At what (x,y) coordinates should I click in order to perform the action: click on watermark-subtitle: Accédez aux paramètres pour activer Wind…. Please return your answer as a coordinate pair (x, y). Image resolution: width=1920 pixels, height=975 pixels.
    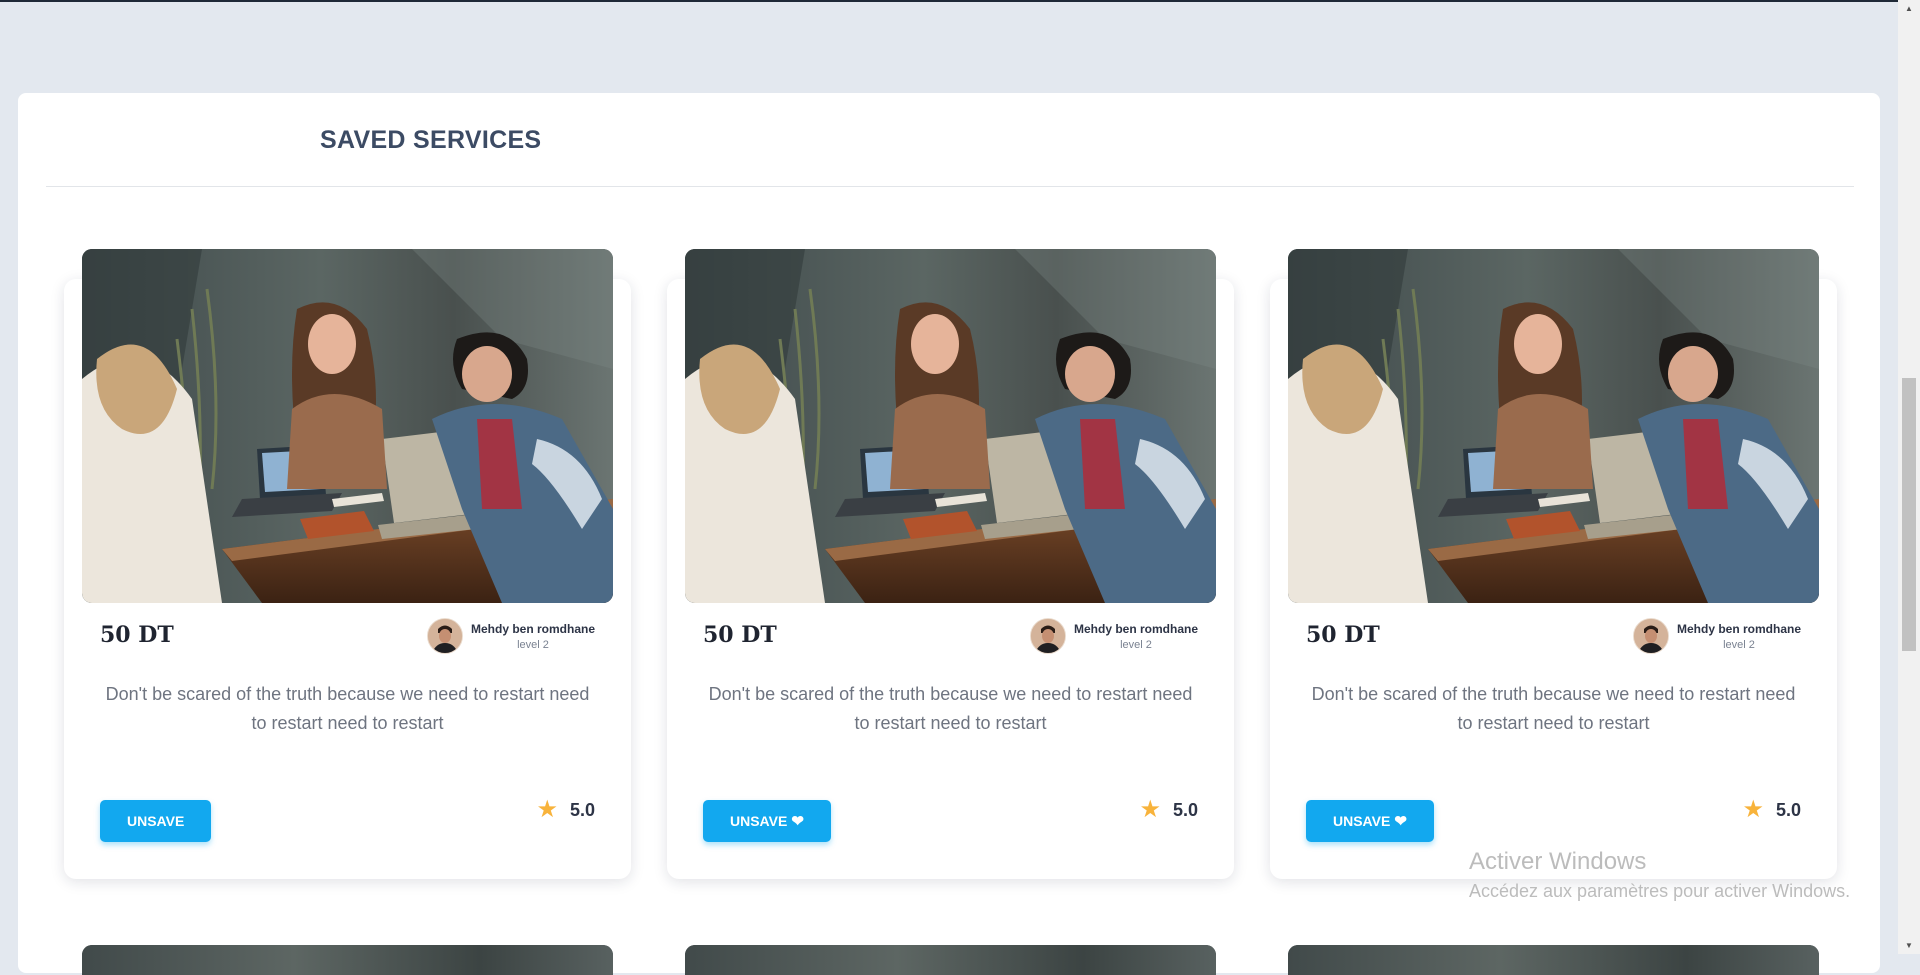
    Looking at the image, I should click on (1660, 891).